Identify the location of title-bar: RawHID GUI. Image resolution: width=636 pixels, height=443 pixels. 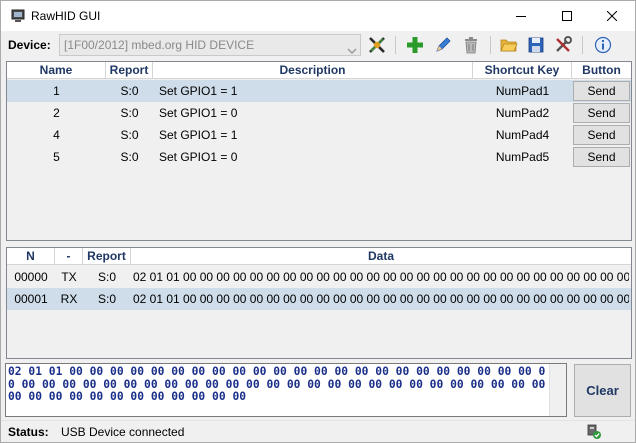
(318, 16).